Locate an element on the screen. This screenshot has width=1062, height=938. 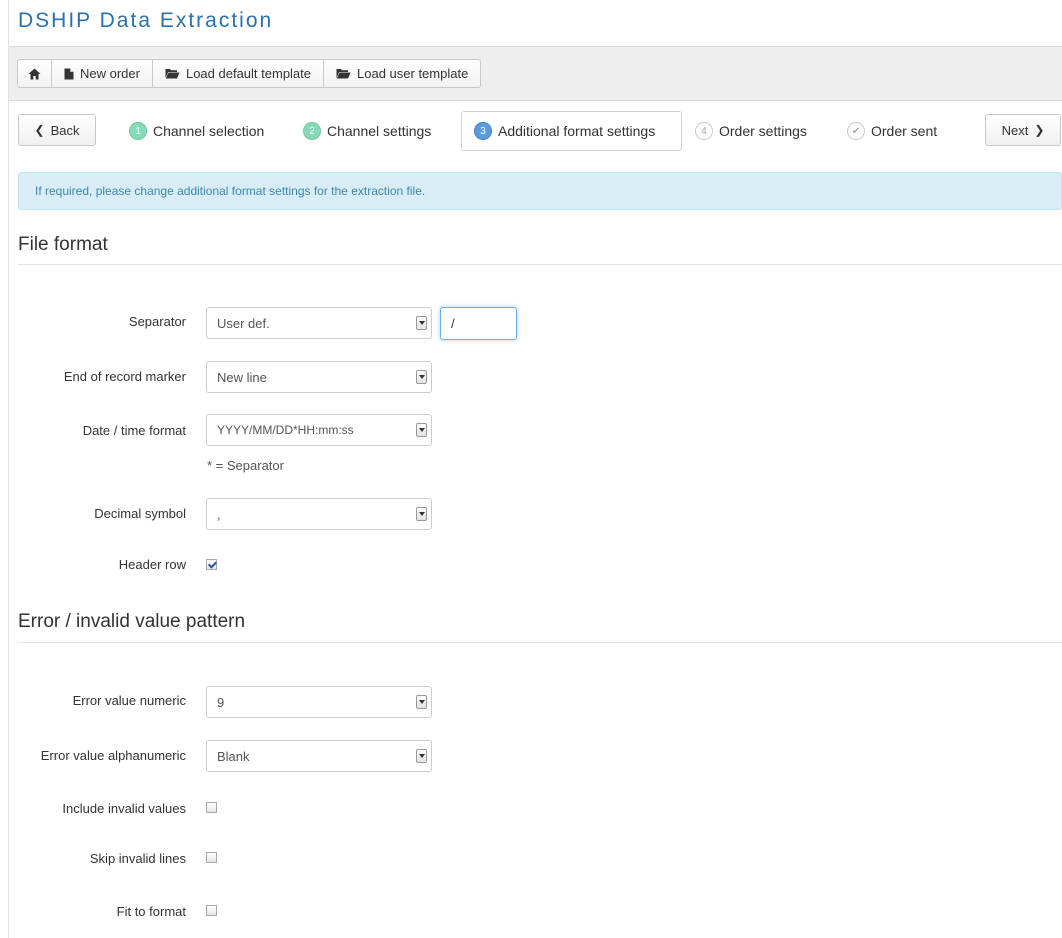
separator-value: User def. is located at coordinates (243, 323).